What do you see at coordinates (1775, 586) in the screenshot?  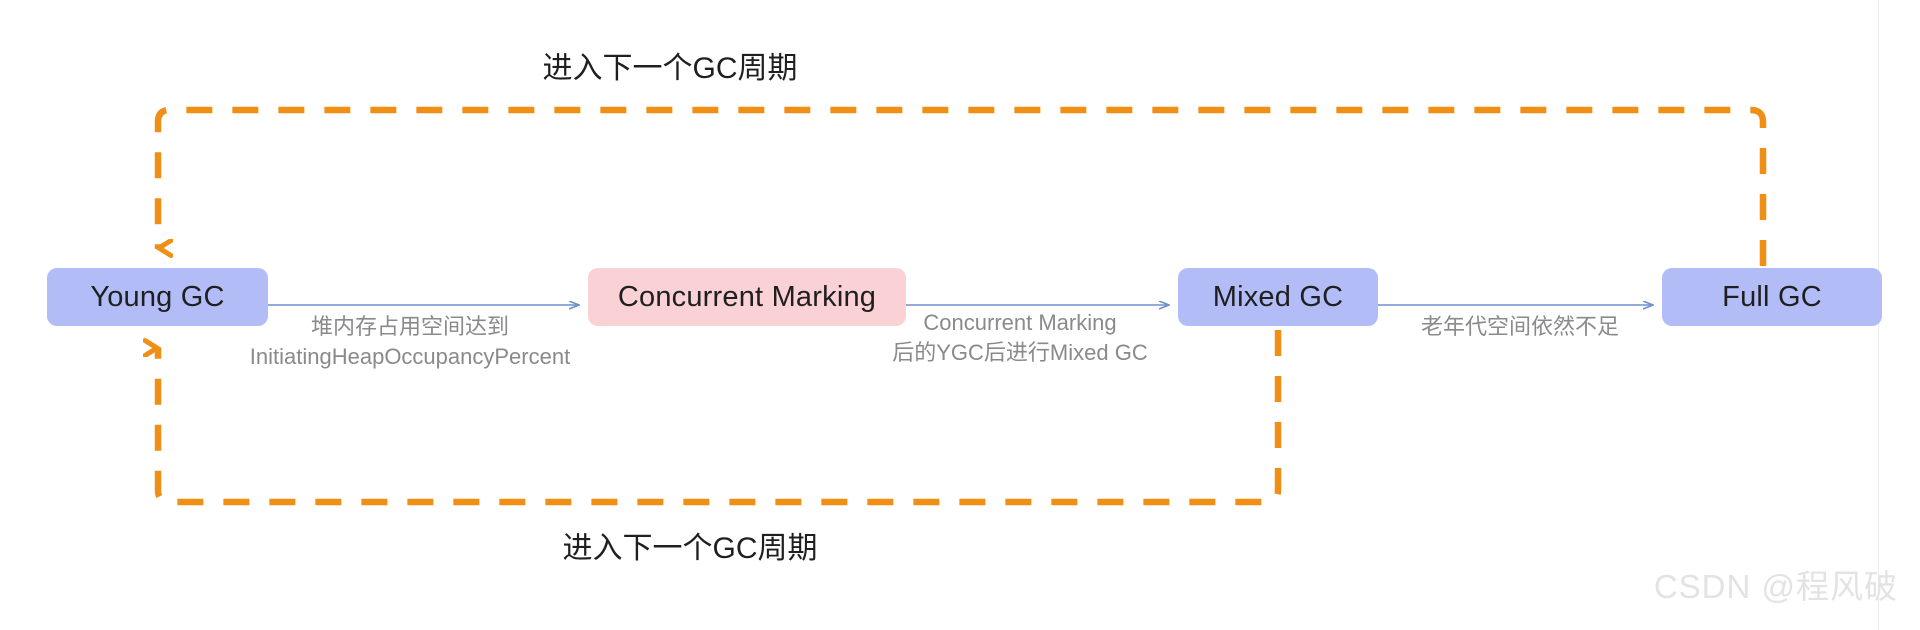 I see `watermark: CSDN @程风破` at bounding box center [1775, 586].